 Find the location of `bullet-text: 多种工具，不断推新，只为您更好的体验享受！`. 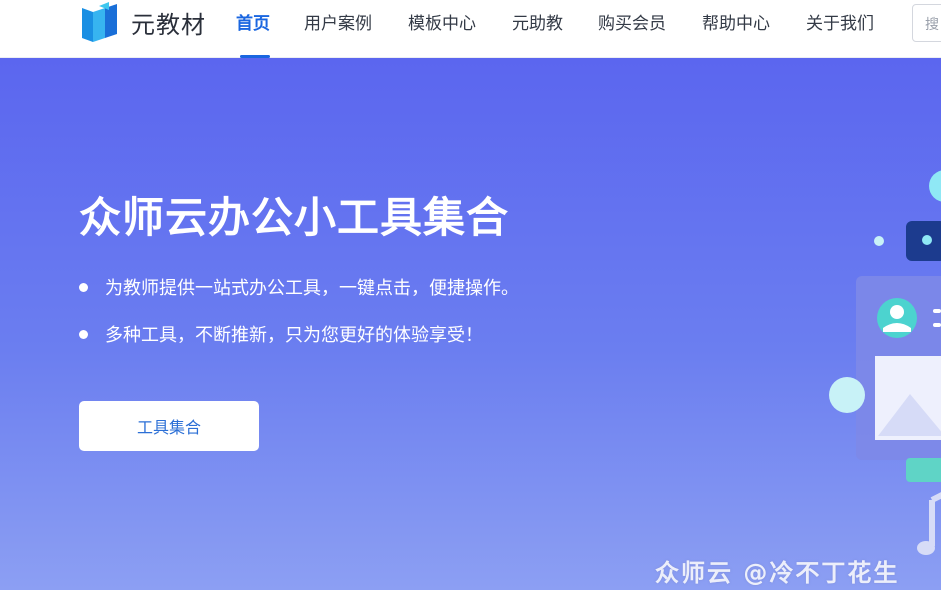

bullet-text: 多种工具，不断推新，只为您更好的体验享受！ is located at coordinates (294, 335).